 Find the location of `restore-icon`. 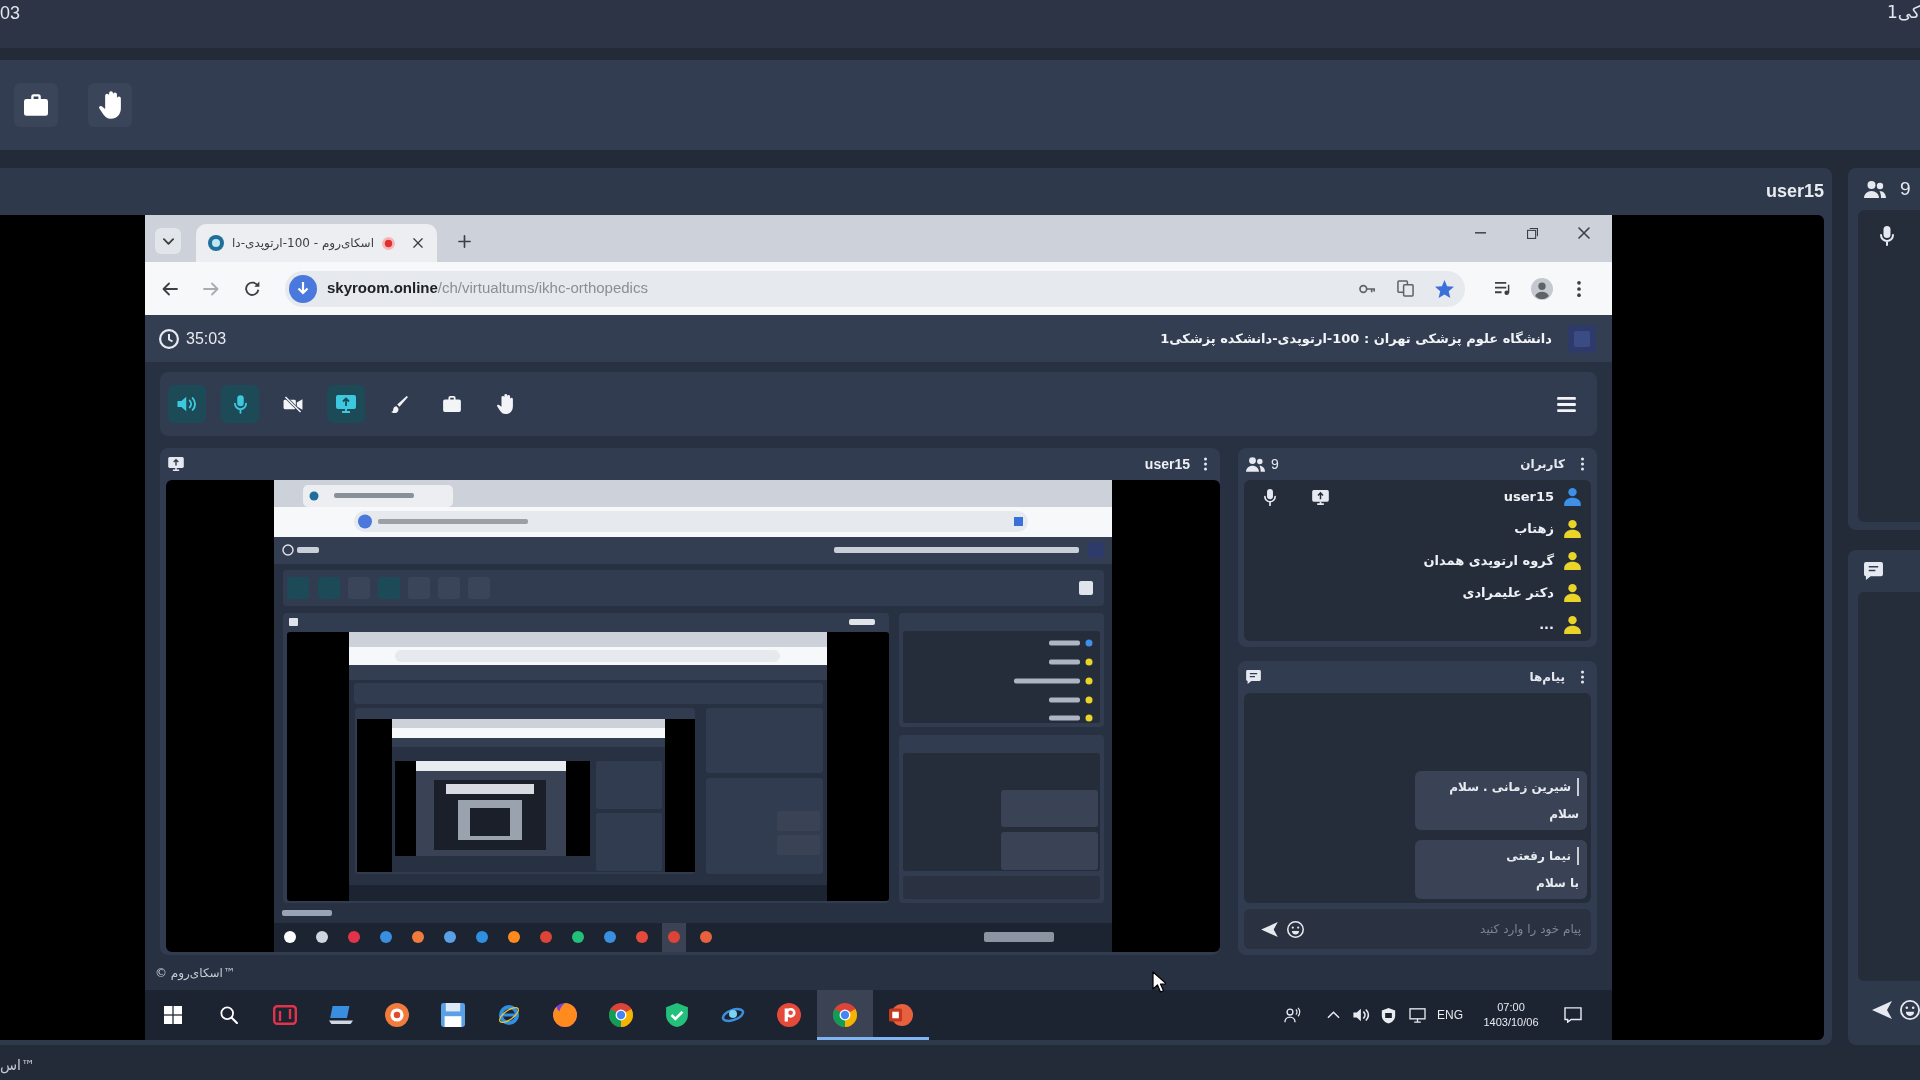

restore-icon is located at coordinates (1532, 233).